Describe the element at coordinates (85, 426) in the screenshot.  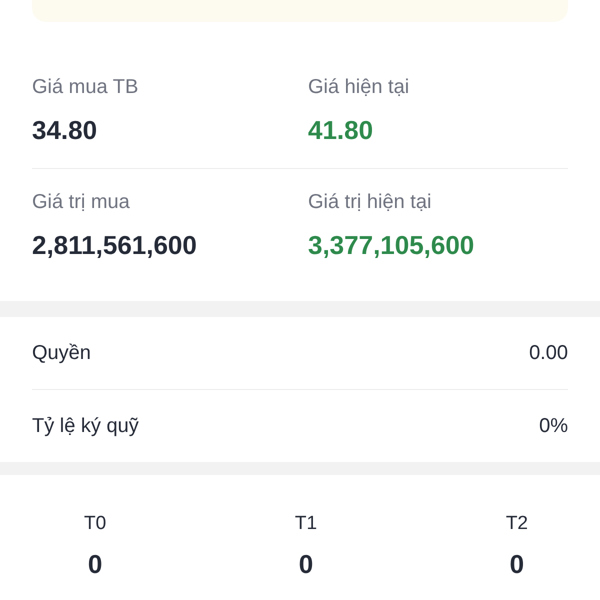
I see `detail-label: Tỷ lệ ký quỹ` at that location.